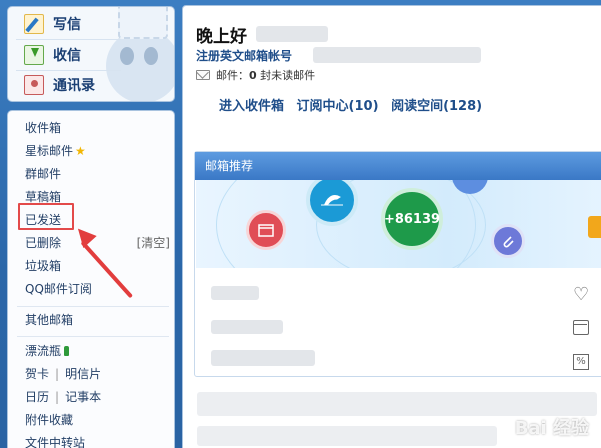  Describe the element at coordinates (34, 55) in the screenshot. I see `inbox-icon` at that location.